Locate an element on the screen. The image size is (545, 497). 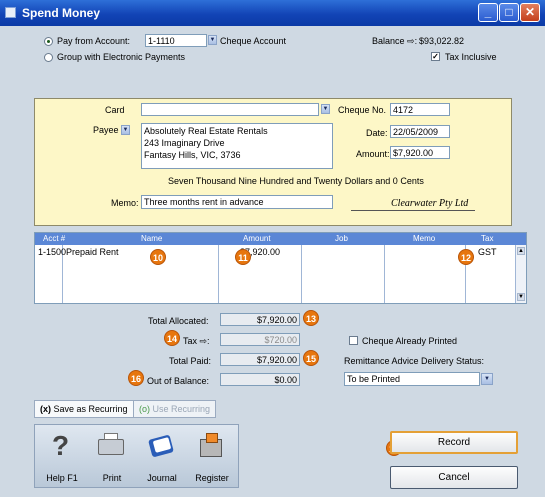
cheque-no-label: Cheque No. is located at coordinates (362, 110).